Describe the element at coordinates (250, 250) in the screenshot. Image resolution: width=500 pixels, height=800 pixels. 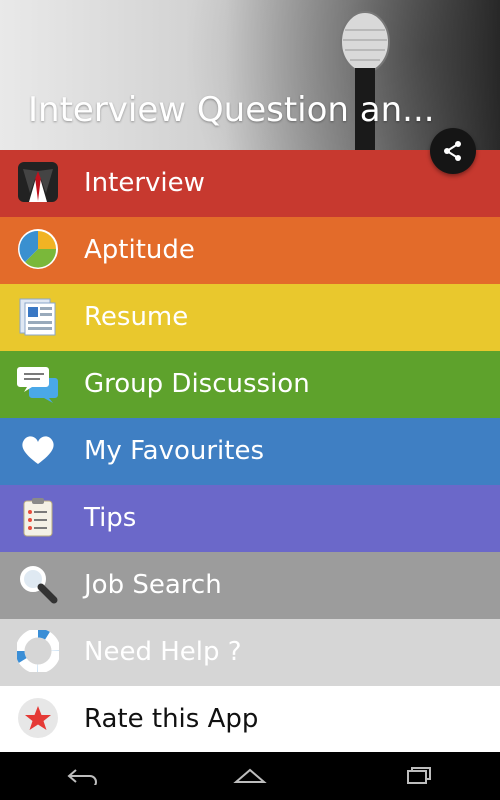
I see `menu-item-aptitude: Aptitude` at that location.